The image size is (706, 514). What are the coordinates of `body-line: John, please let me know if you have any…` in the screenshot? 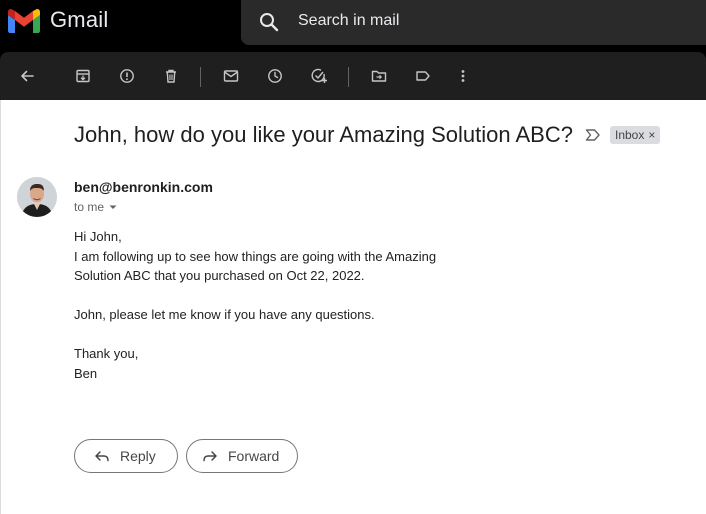 It's located at (224, 314).